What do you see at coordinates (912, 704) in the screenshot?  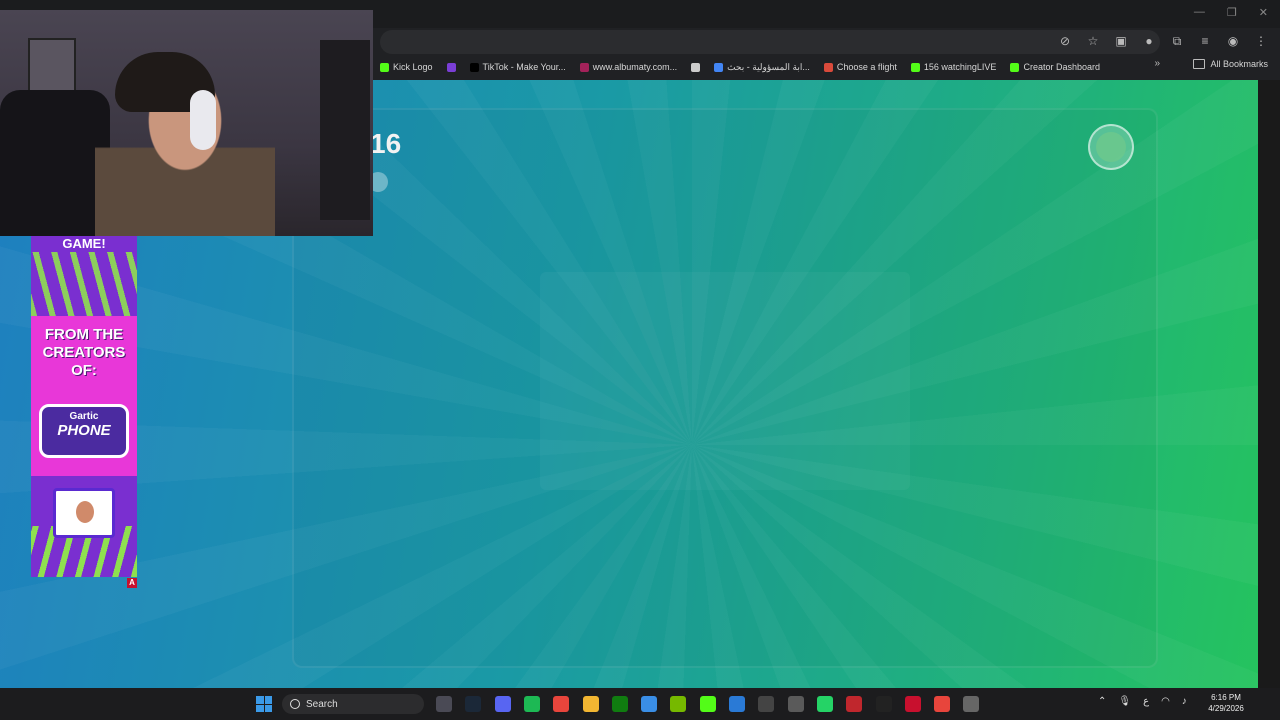 I see `acrobat-icon` at bounding box center [912, 704].